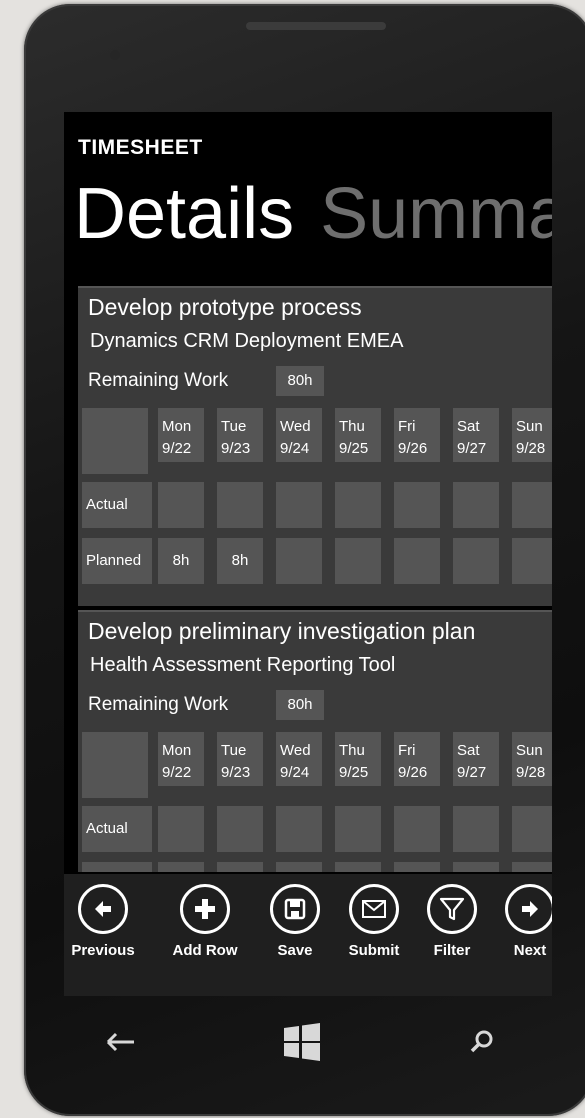  Describe the element at coordinates (103, 950) in the screenshot. I see `previous-label: Previous` at that location.